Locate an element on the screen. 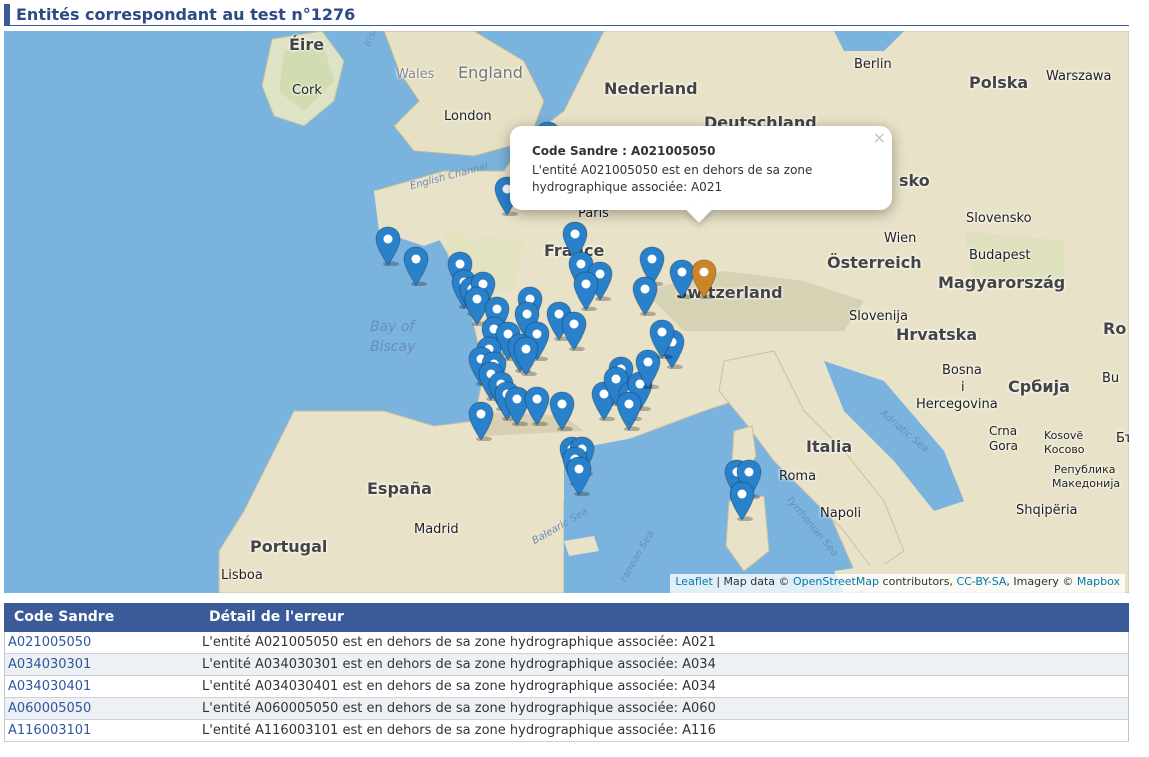 The image size is (1149, 757). attribution-osm-link: OpenStreetMap is located at coordinates (836, 581).